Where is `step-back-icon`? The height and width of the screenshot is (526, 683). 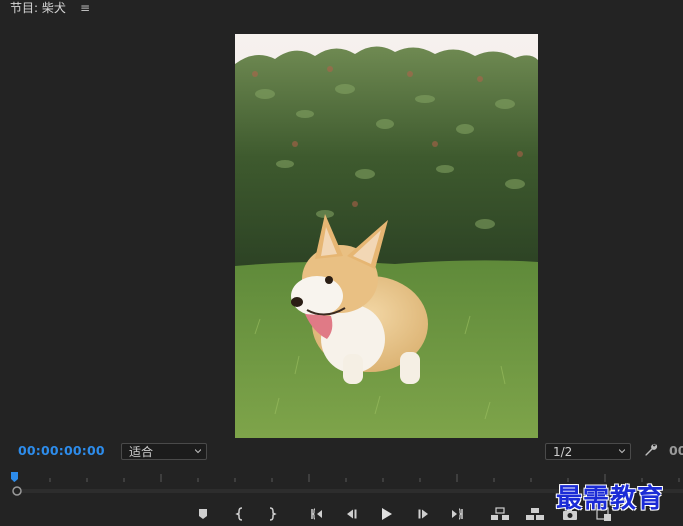 step-back-icon is located at coordinates (352, 514).